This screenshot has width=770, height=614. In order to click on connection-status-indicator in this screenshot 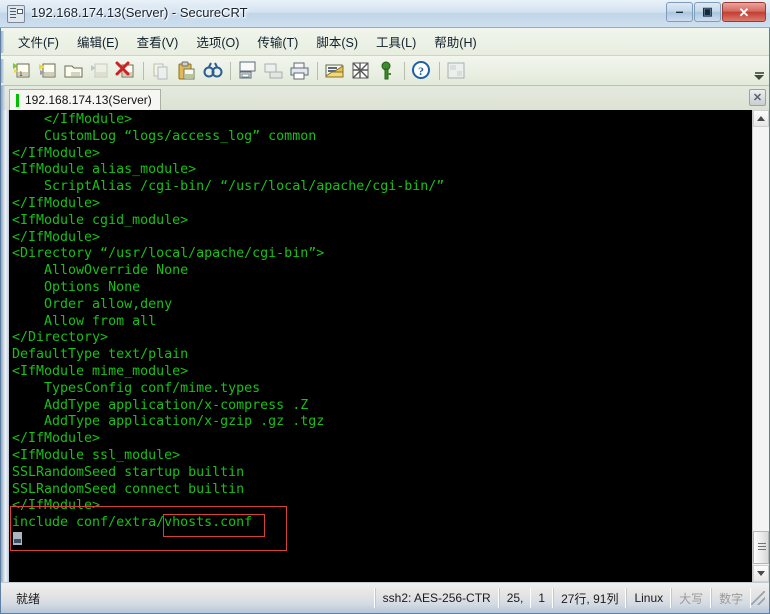, I will do `click(17, 100)`.